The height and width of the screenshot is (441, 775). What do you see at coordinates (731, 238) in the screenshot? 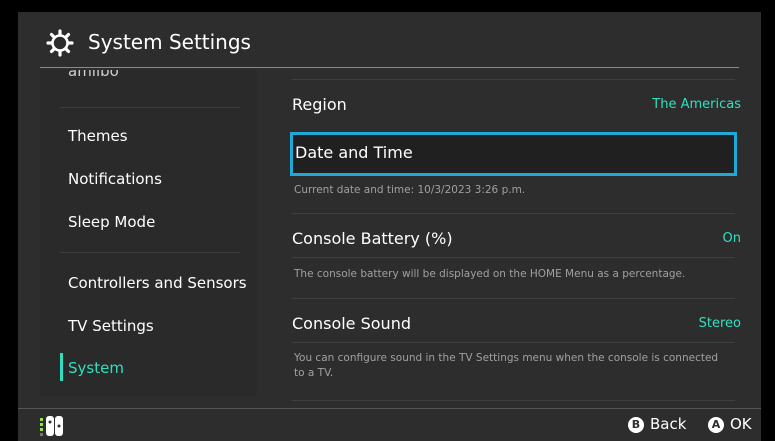
I see `console-battery-value: On` at bounding box center [731, 238].